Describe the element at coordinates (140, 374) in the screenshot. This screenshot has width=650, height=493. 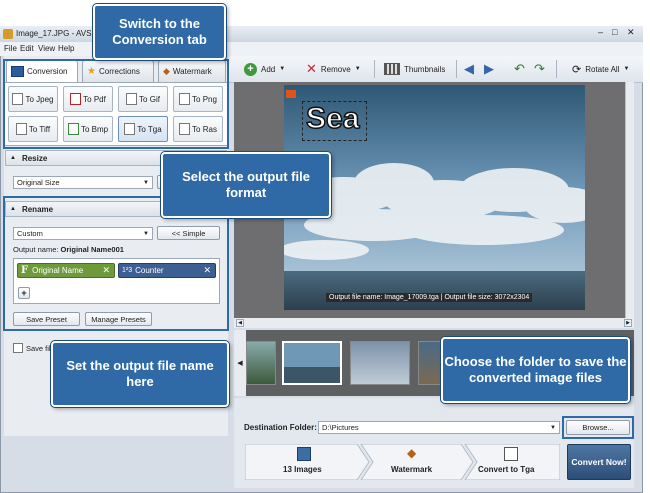
I see `callout-output-name: Set the output file name here` at that location.